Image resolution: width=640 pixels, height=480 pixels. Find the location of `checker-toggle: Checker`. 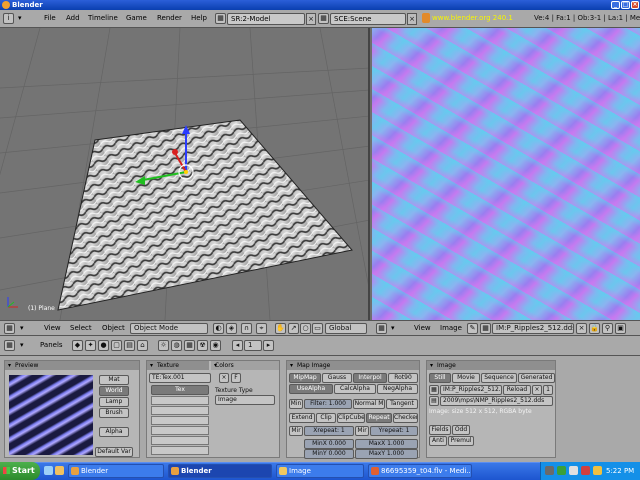

checker-toggle: Checker is located at coordinates (405, 418).